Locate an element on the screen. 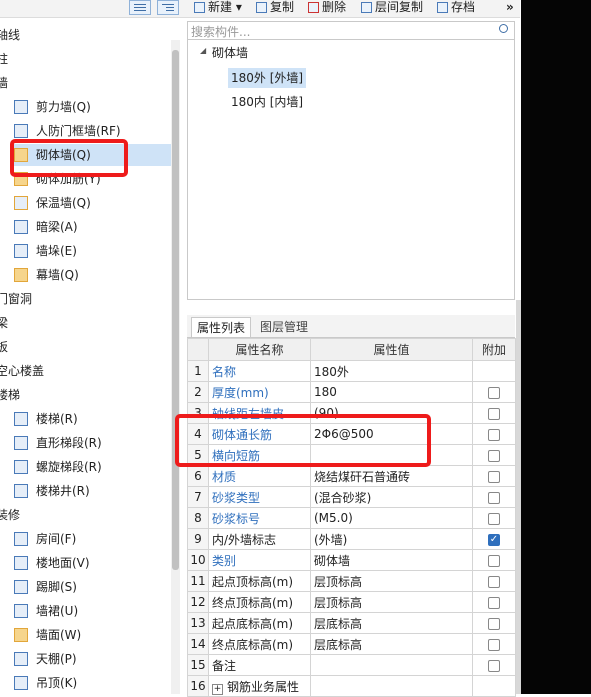 The width and height of the screenshot is (591, 697). property-name-text: 钢筋业务属性 is located at coordinates (263, 686).